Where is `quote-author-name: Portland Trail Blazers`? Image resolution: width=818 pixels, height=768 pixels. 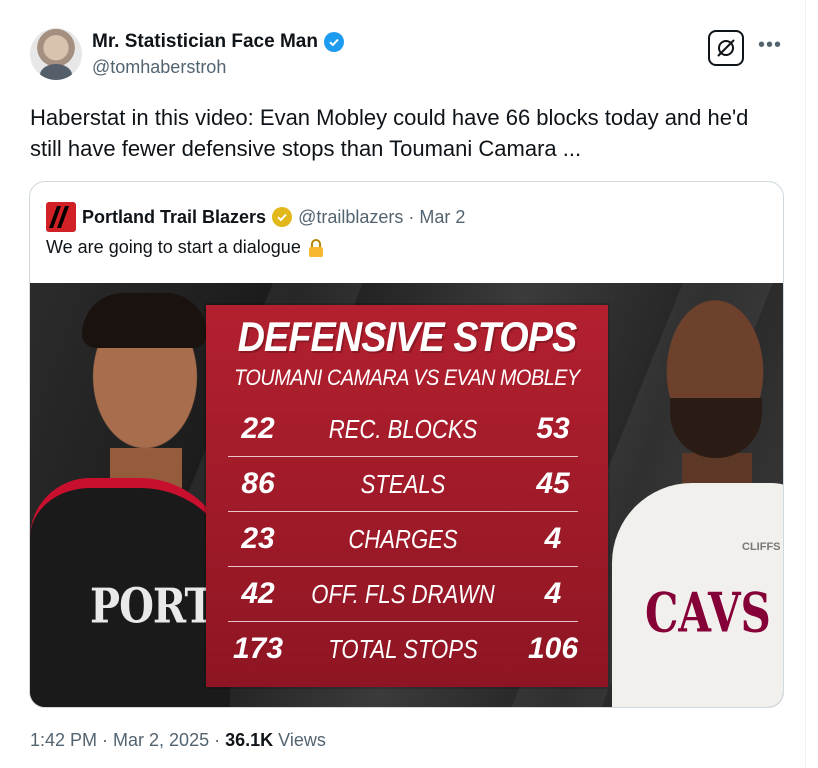 quote-author-name: Portland Trail Blazers is located at coordinates (174, 217).